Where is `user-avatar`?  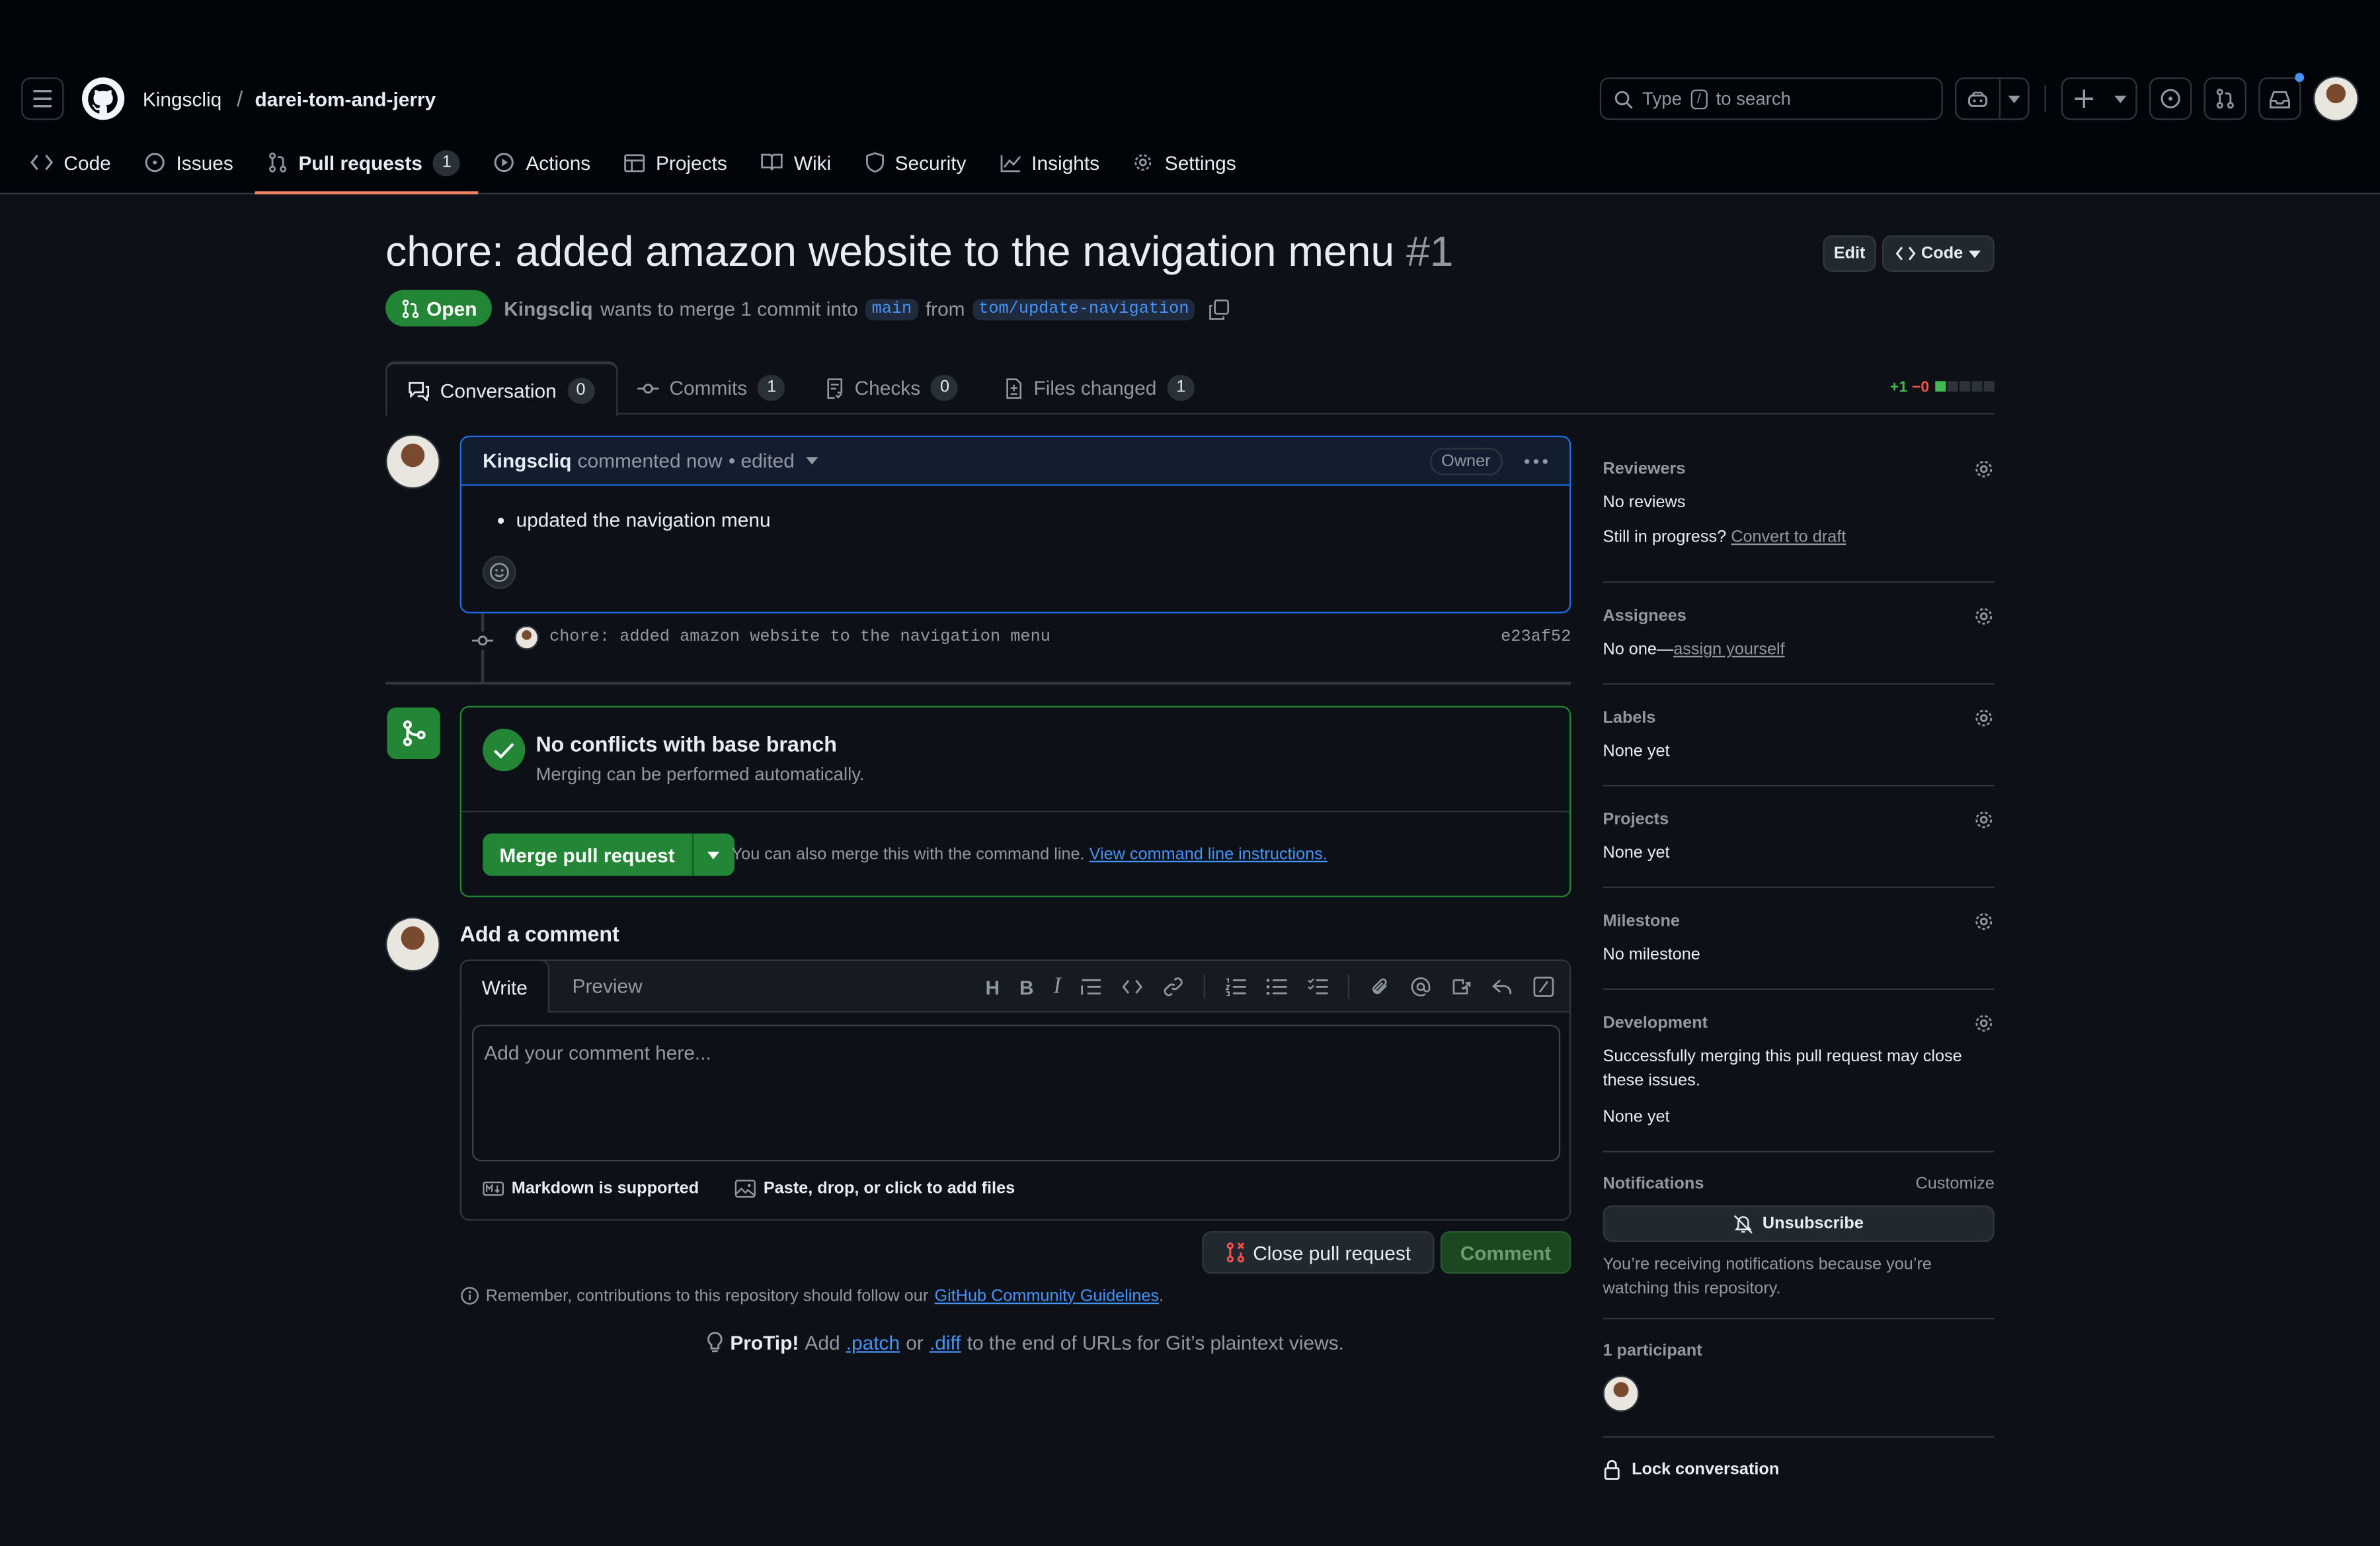
user-avatar is located at coordinates (2336, 98).